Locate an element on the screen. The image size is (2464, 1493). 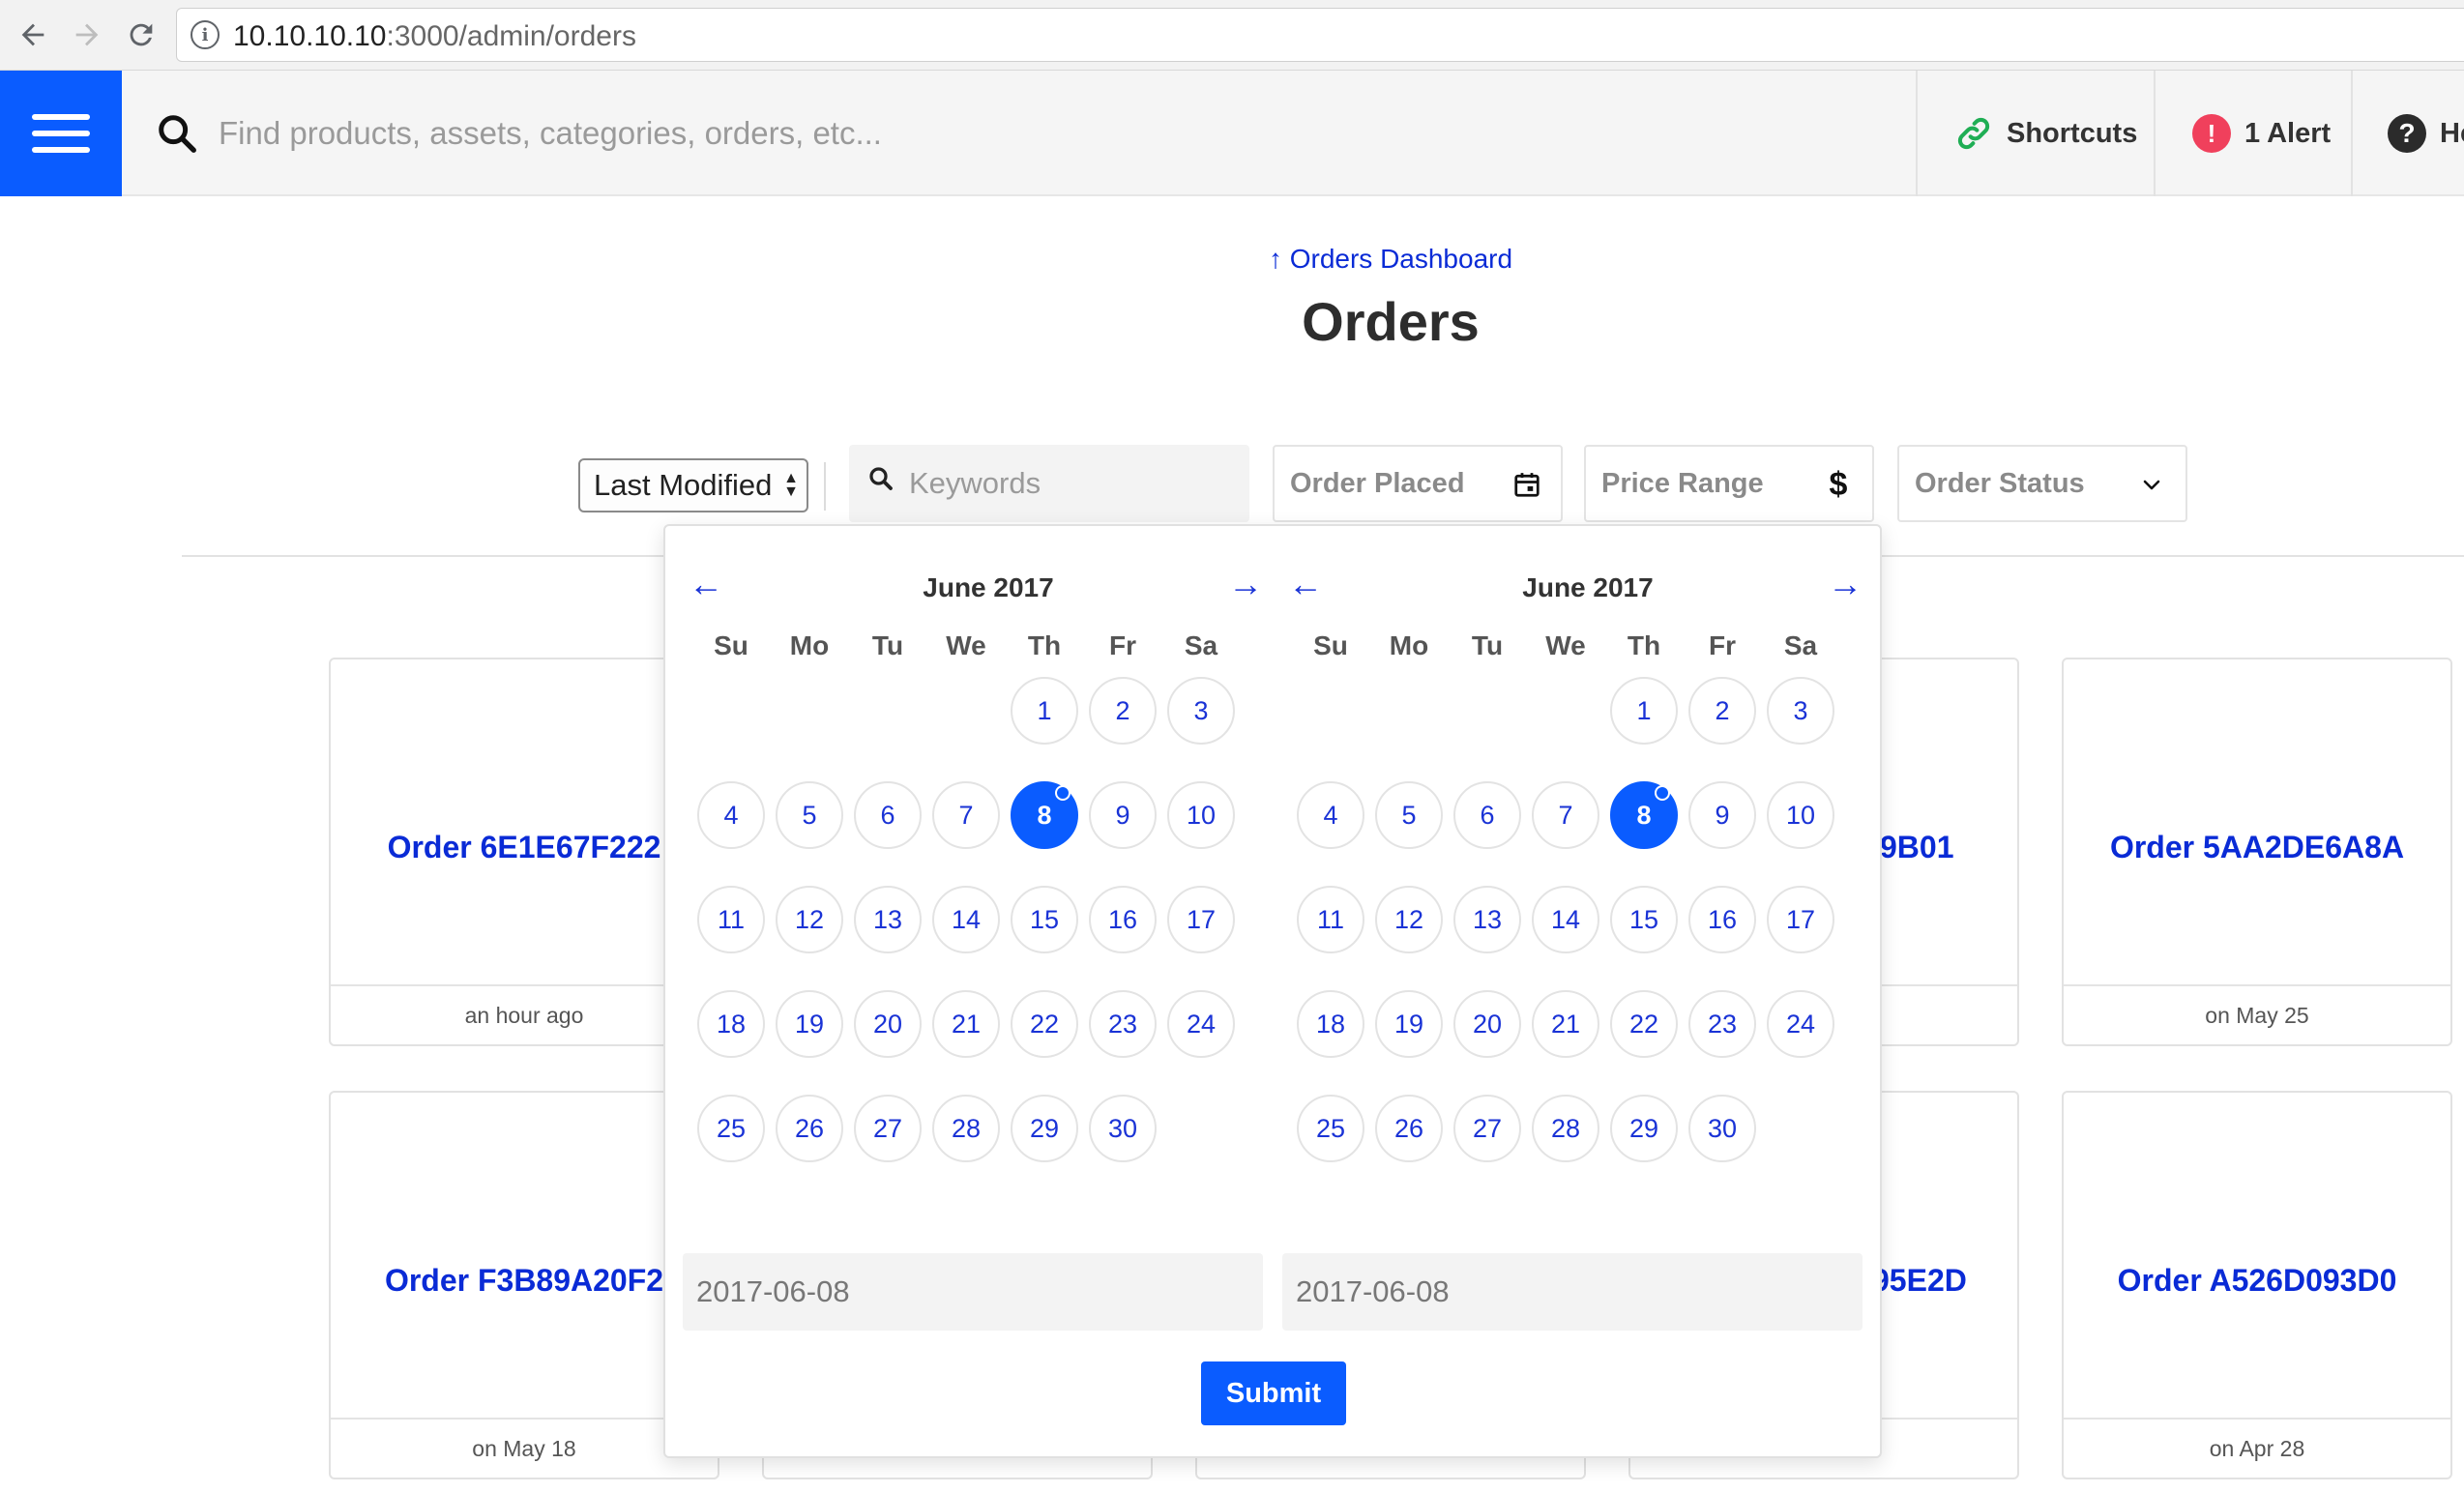
keywords-field is located at coordinates (1049, 483).